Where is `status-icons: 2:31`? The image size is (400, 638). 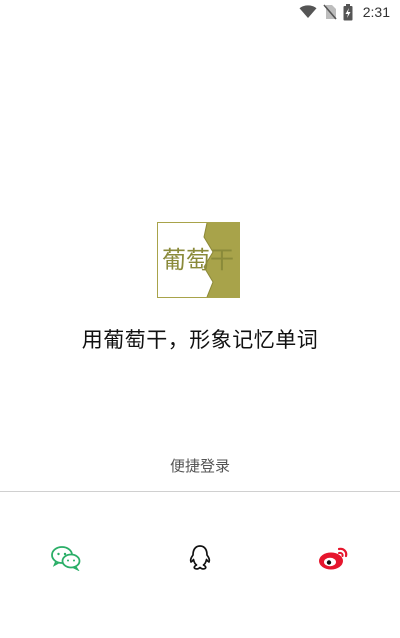
status-icons: 2:31 is located at coordinates (344, 12).